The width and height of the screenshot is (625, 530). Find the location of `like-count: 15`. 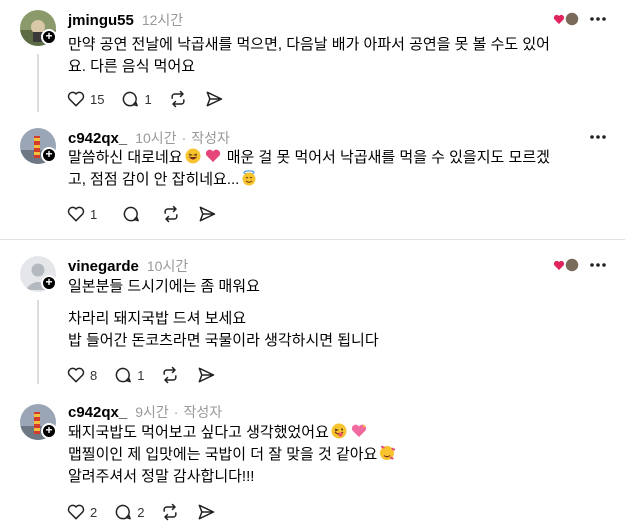

like-count: 15 is located at coordinates (97, 99).